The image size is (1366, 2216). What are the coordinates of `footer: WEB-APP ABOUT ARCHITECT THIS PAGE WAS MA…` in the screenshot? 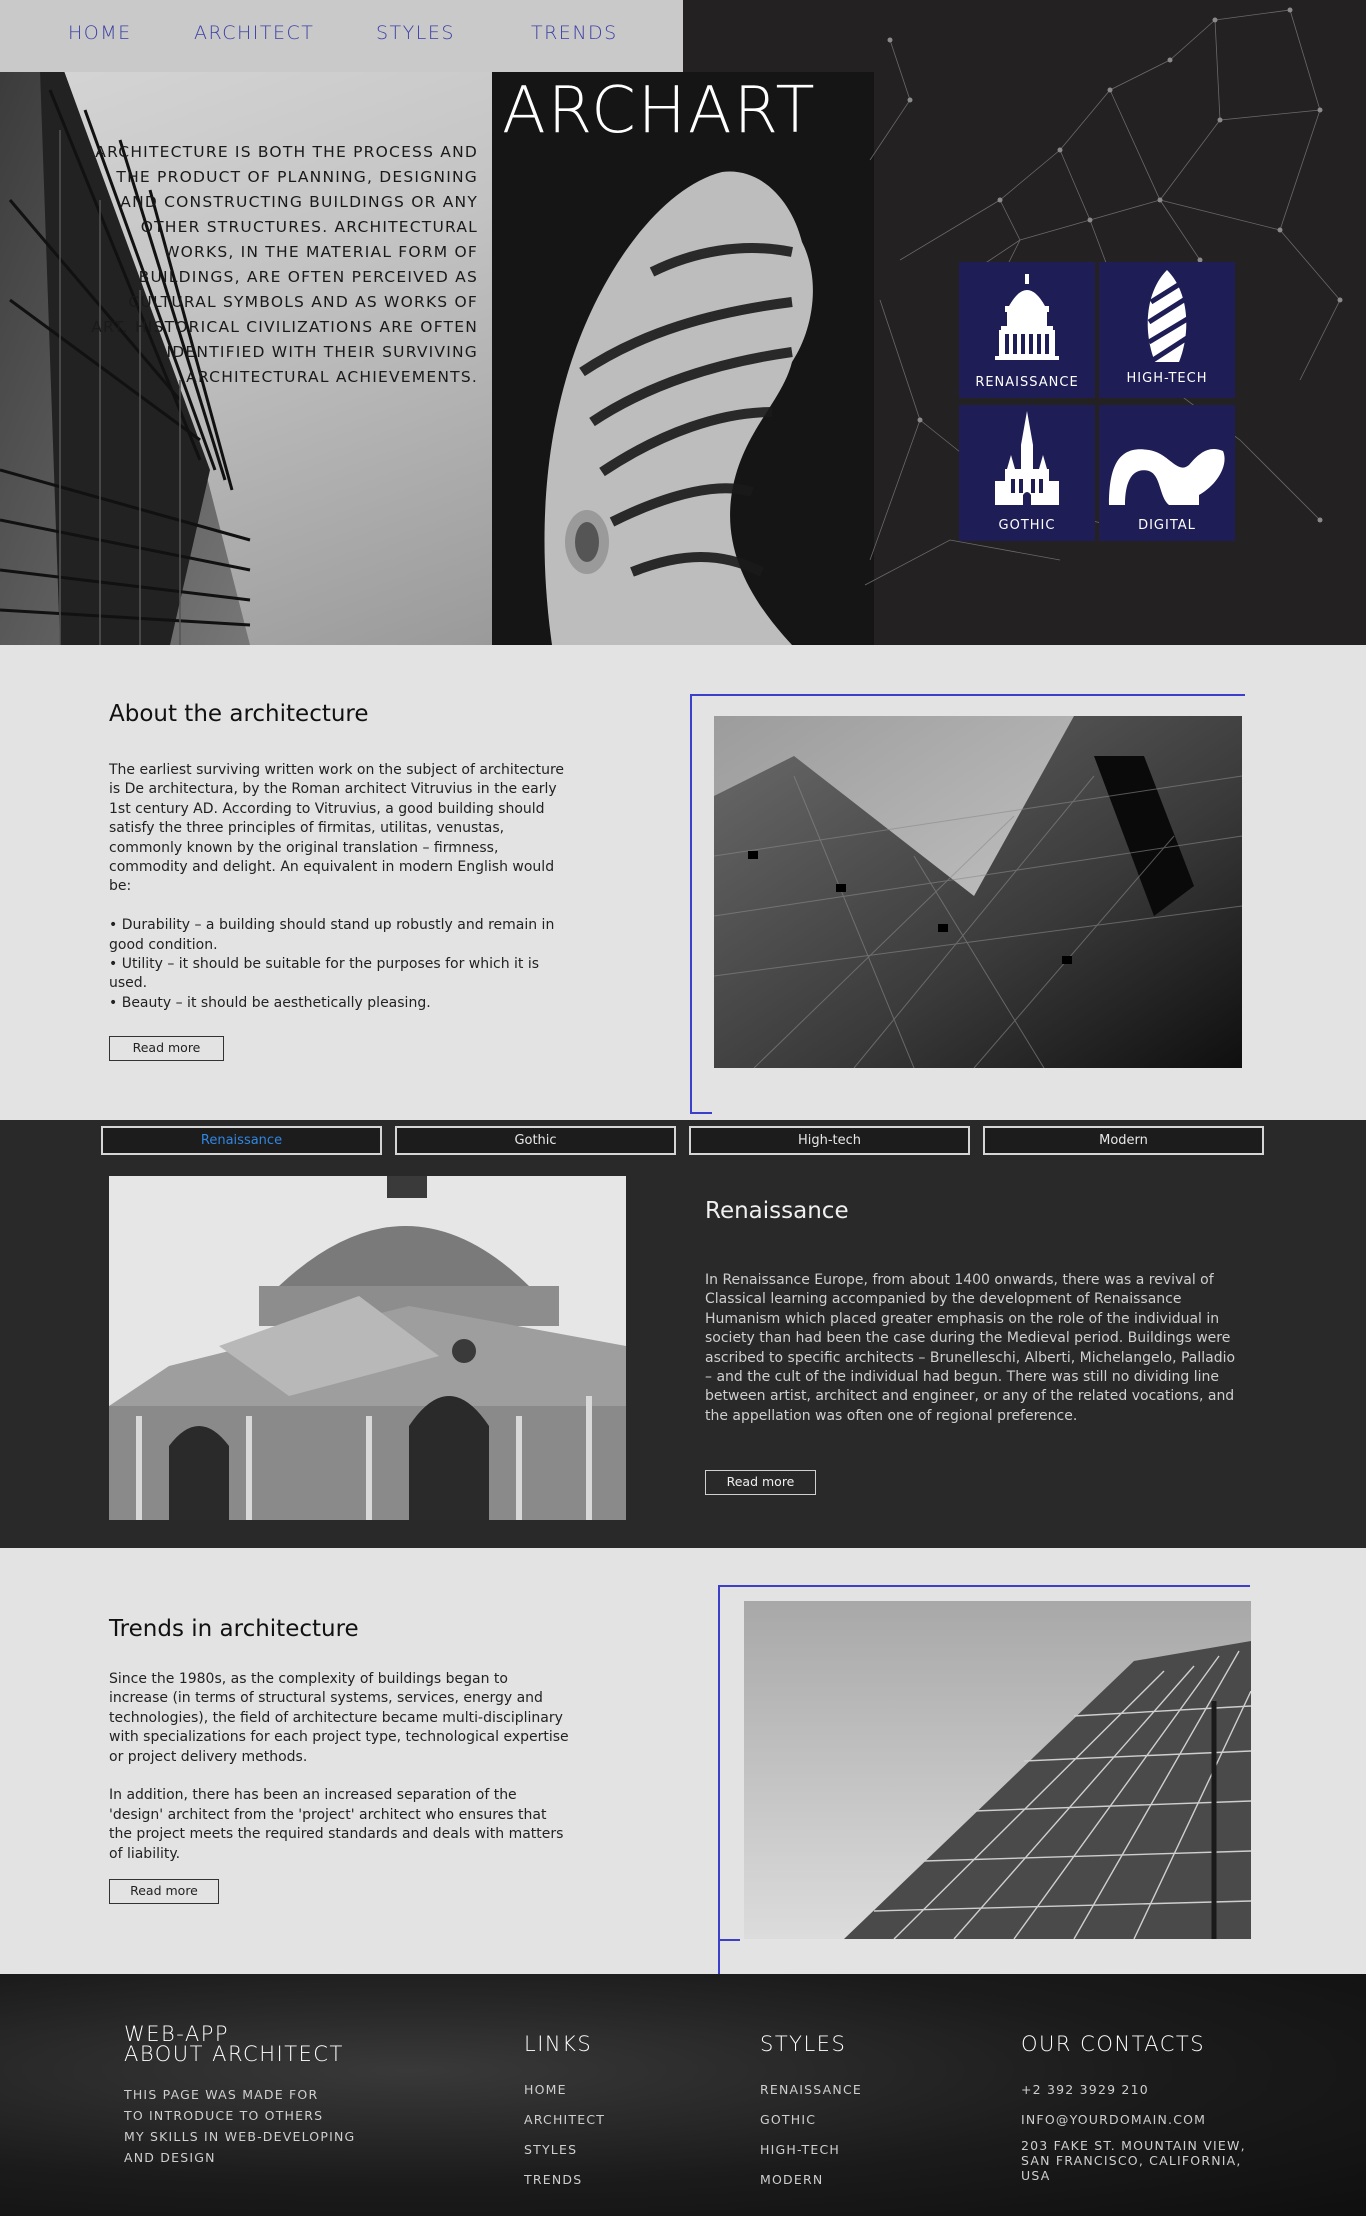 It's located at (683, 2095).